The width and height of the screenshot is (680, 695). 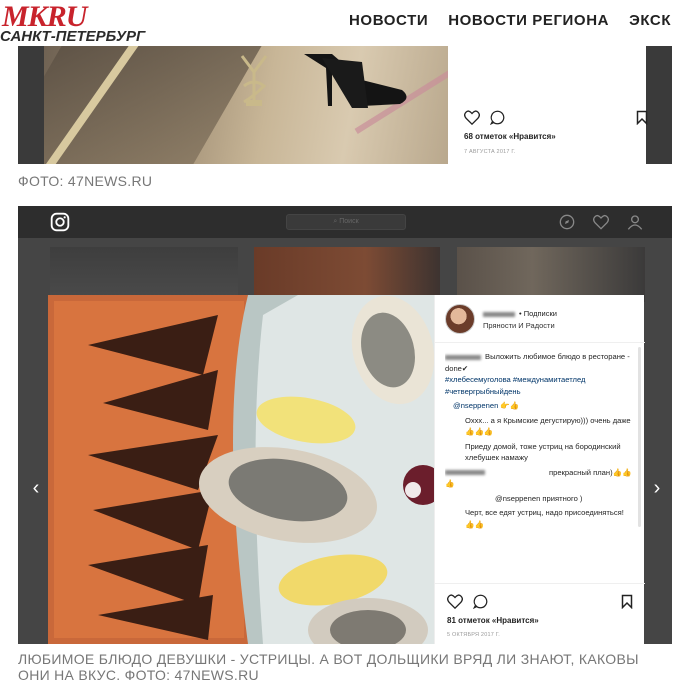 I want to click on next-arrow-icon: ›, so click(x=657, y=488).